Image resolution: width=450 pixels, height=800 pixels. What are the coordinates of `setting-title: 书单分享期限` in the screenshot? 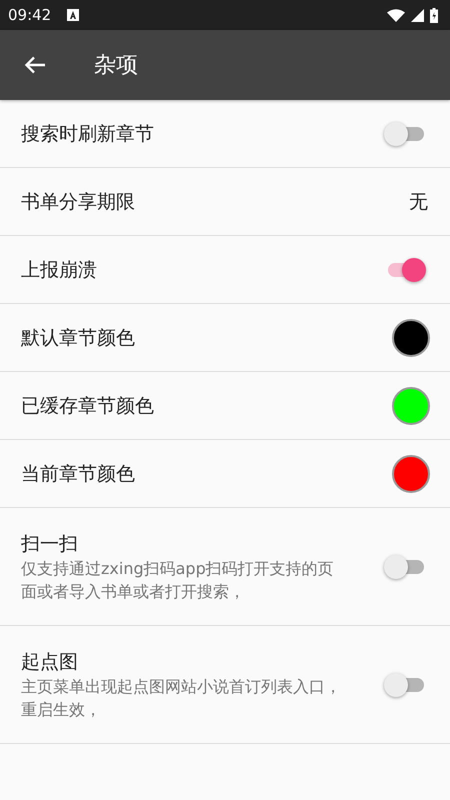 It's located at (78, 202).